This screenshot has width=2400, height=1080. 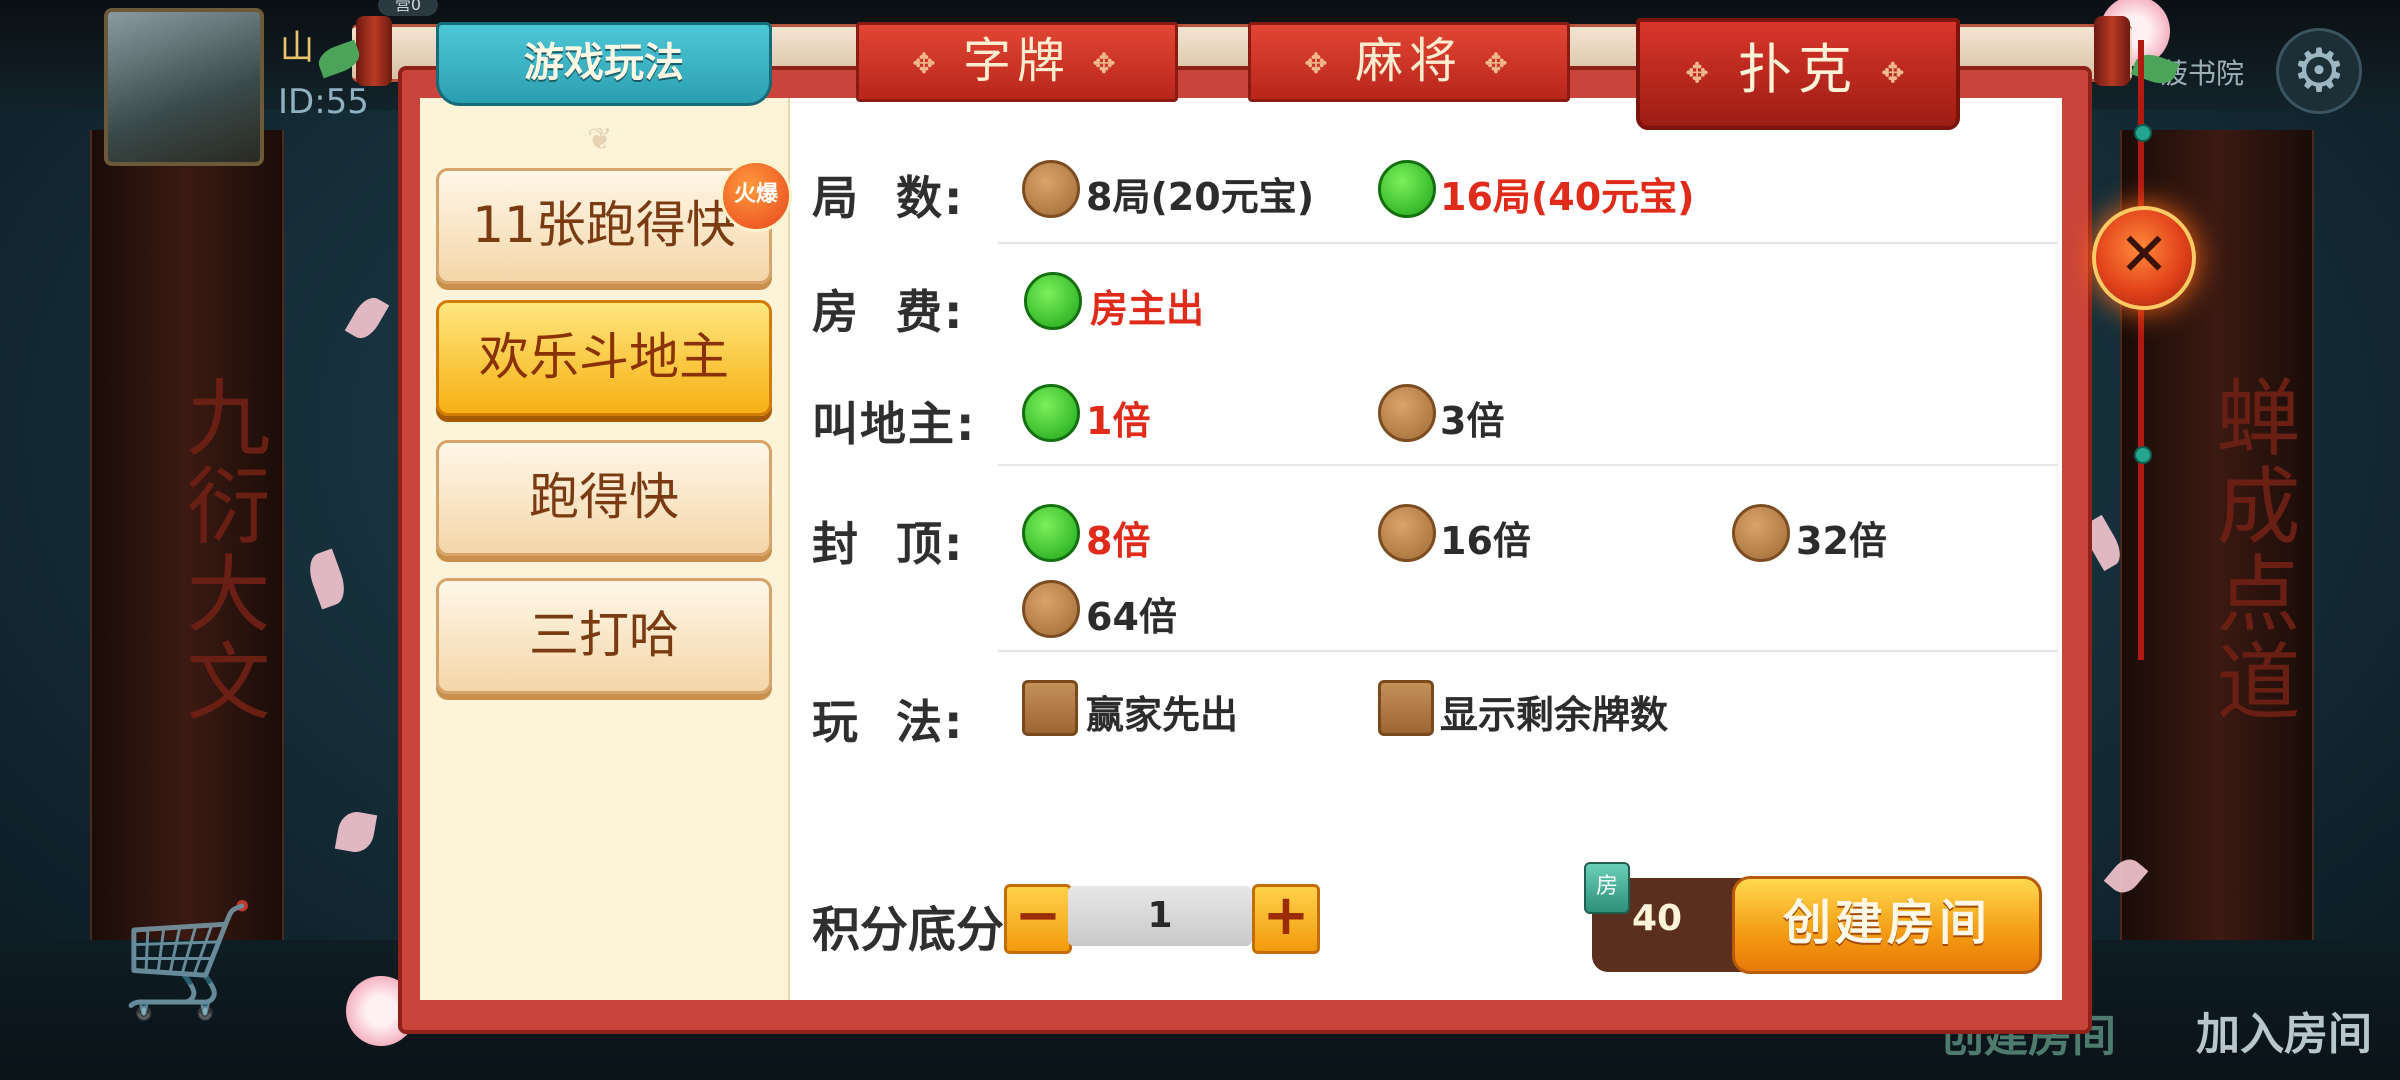 What do you see at coordinates (1038, 919) in the screenshot?
I see `minus-button: −` at bounding box center [1038, 919].